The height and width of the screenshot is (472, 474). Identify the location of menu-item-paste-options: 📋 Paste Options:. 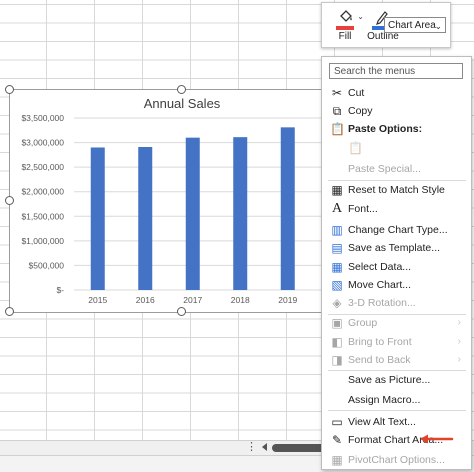
(376, 129).